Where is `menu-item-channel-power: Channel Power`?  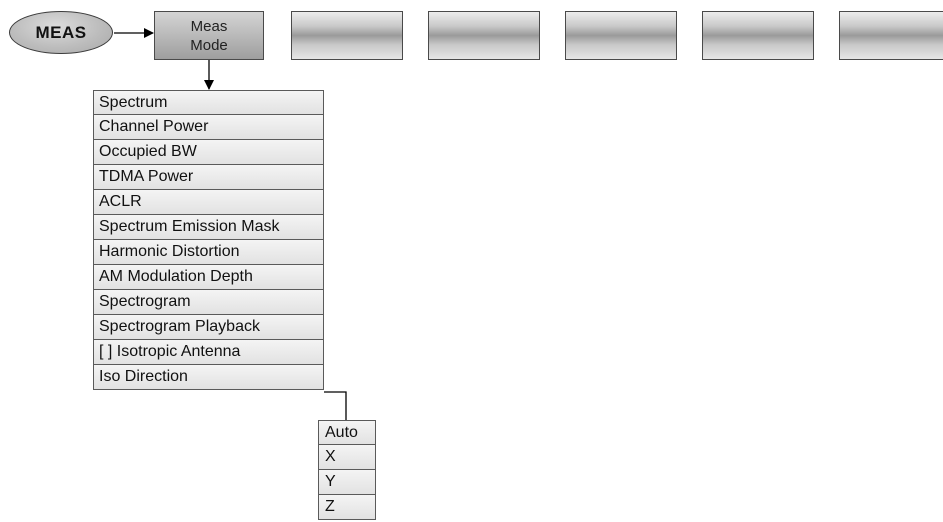 menu-item-channel-power: Channel Power is located at coordinates (208, 127).